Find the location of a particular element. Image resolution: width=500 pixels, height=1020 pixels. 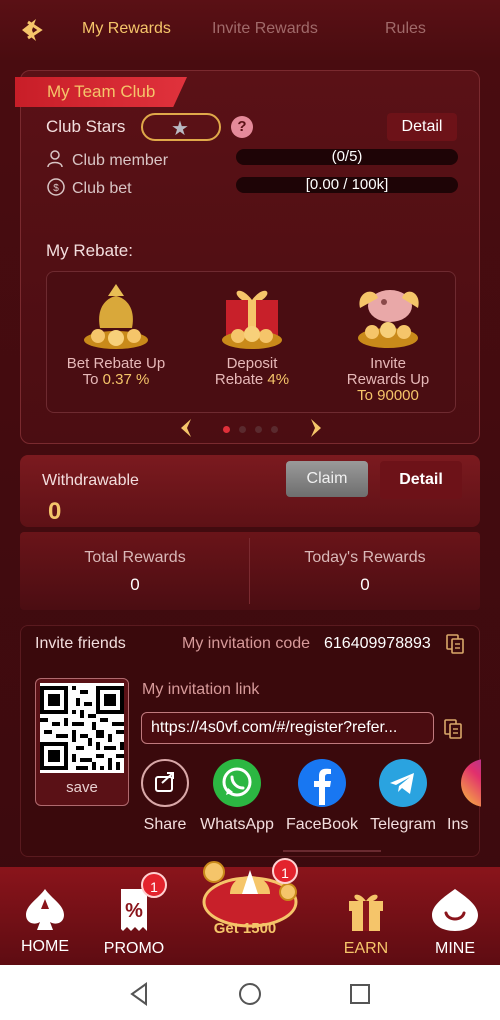

rebate-deposit-line1: Deposit is located at coordinates (252, 363).